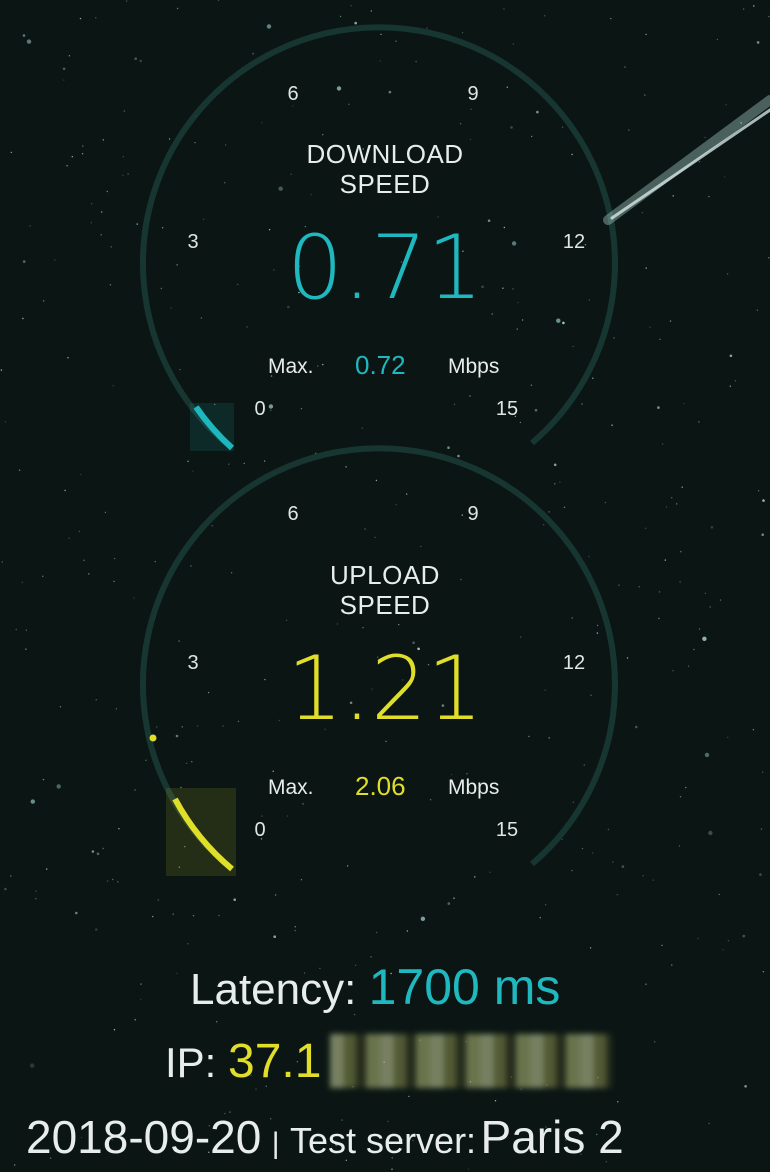  What do you see at coordinates (201, 832) in the screenshot?
I see `upload-needle-glow` at bounding box center [201, 832].